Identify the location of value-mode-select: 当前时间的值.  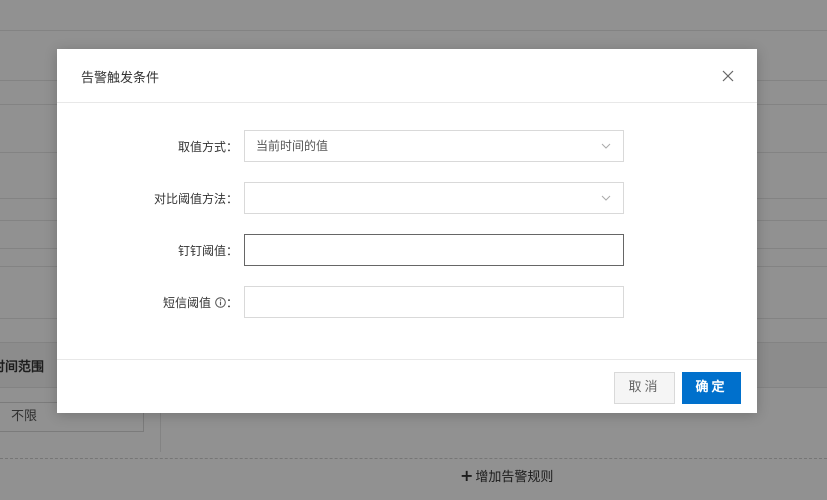
(434, 146).